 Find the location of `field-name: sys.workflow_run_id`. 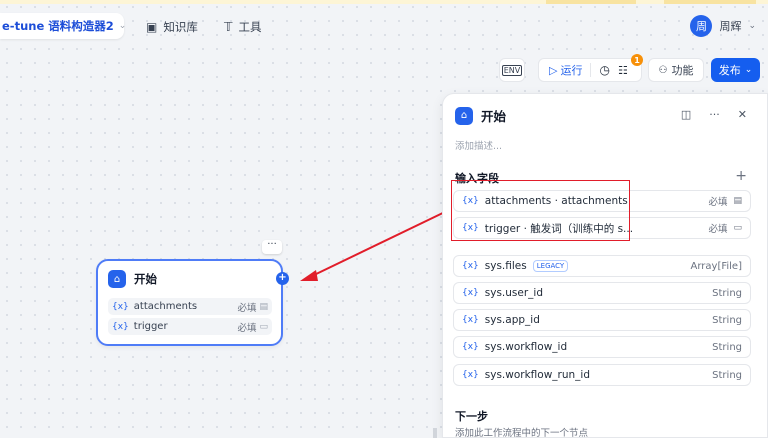

field-name: sys.workflow_run_id is located at coordinates (537, 375).